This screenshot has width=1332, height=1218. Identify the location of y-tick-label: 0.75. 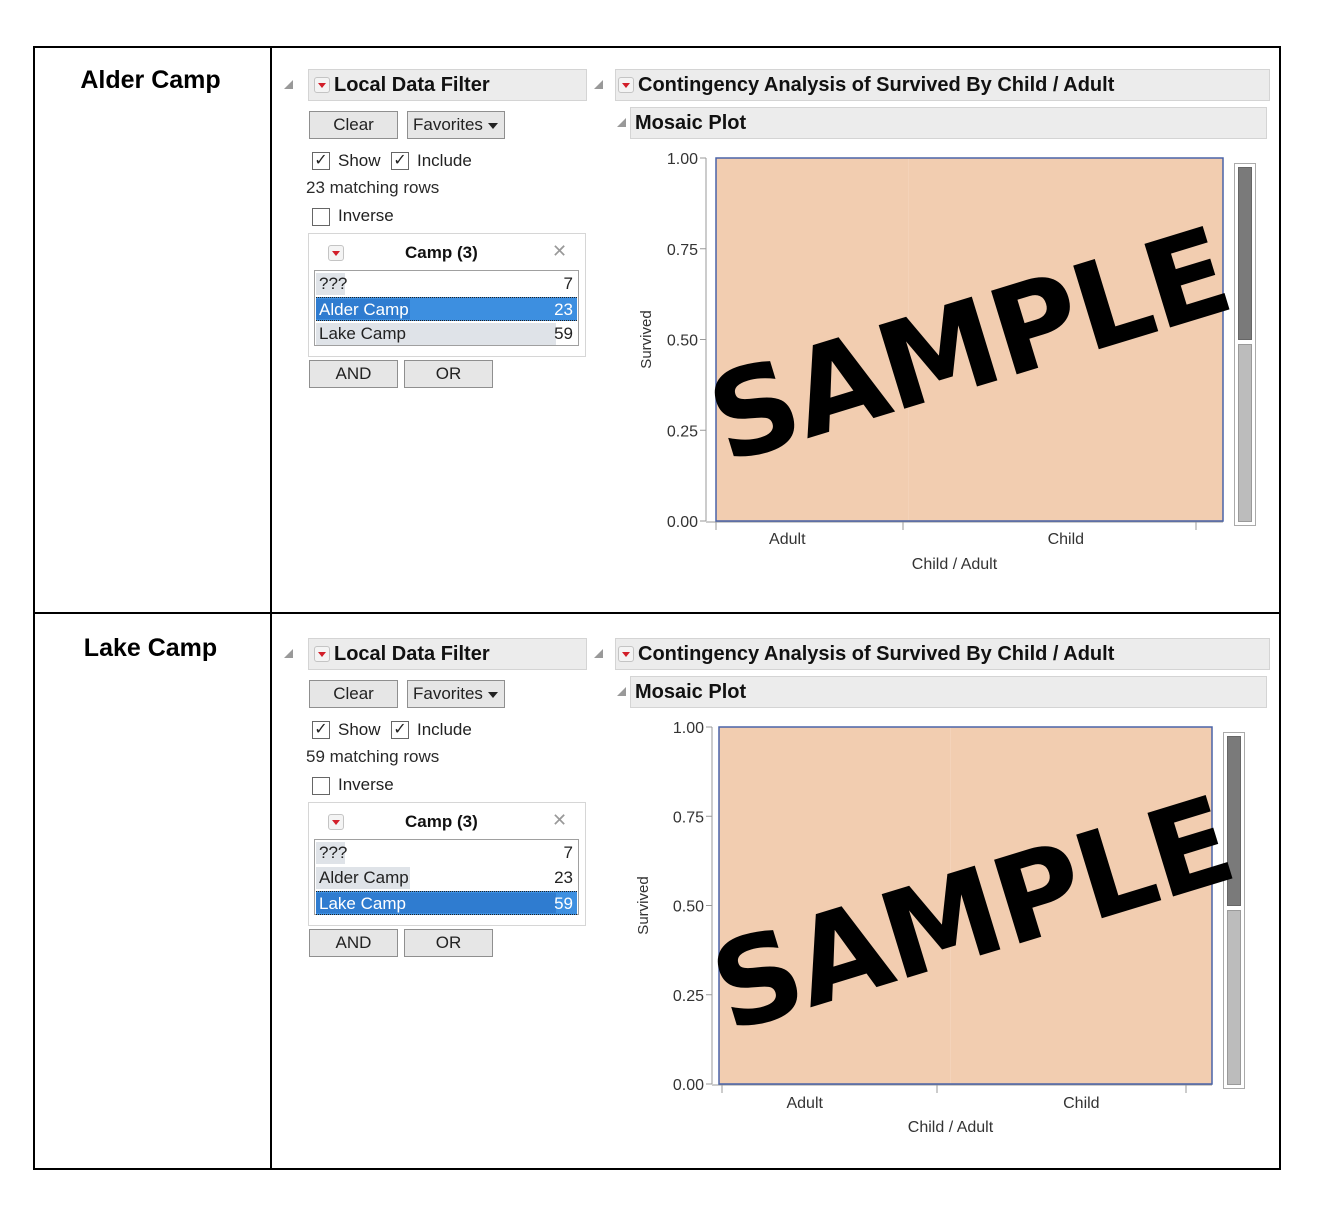
(688, 817).